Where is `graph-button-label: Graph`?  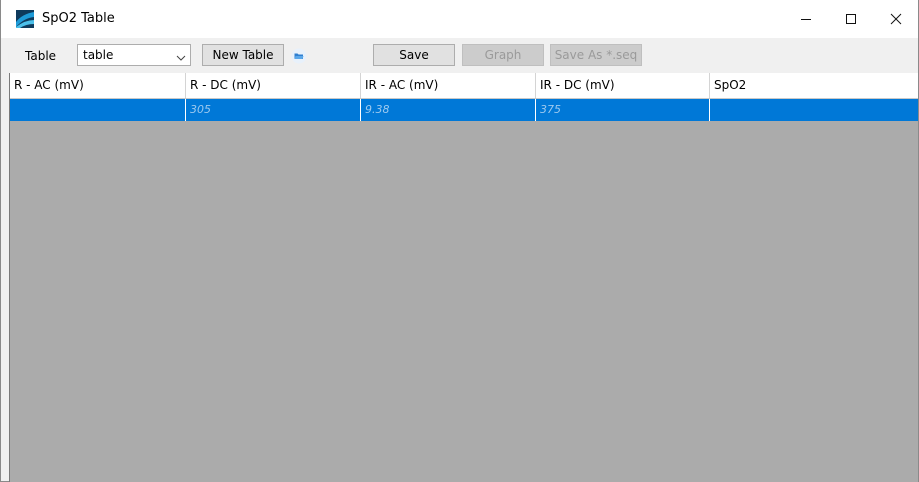 graph-button-label: Graph is located at coordinates (503, 55).